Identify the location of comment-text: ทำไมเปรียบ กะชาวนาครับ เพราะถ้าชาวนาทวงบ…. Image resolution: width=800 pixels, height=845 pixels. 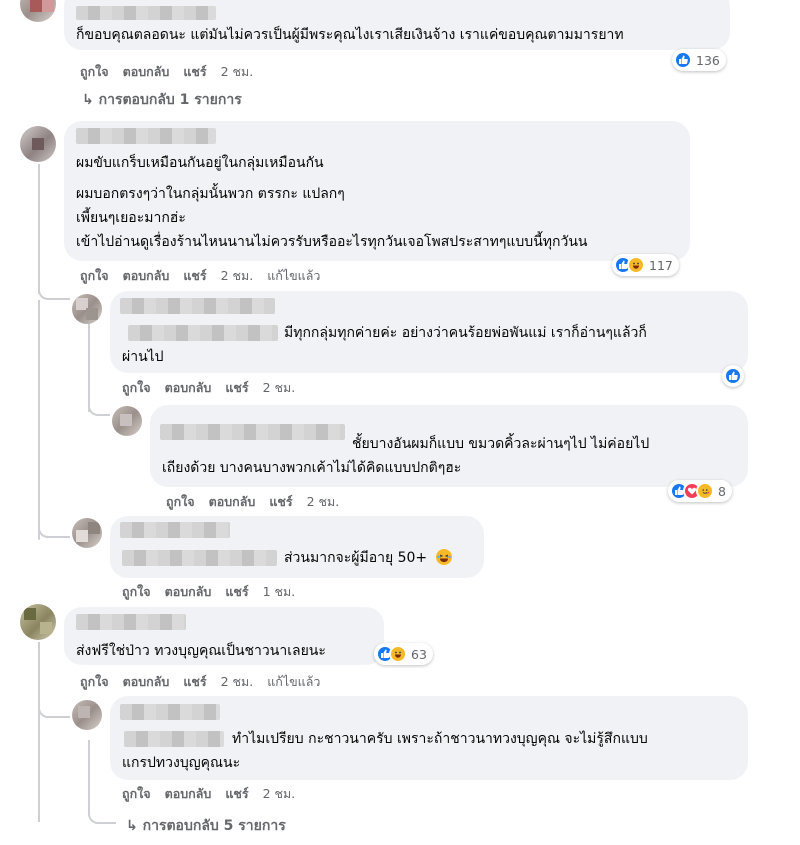
(440, 739).